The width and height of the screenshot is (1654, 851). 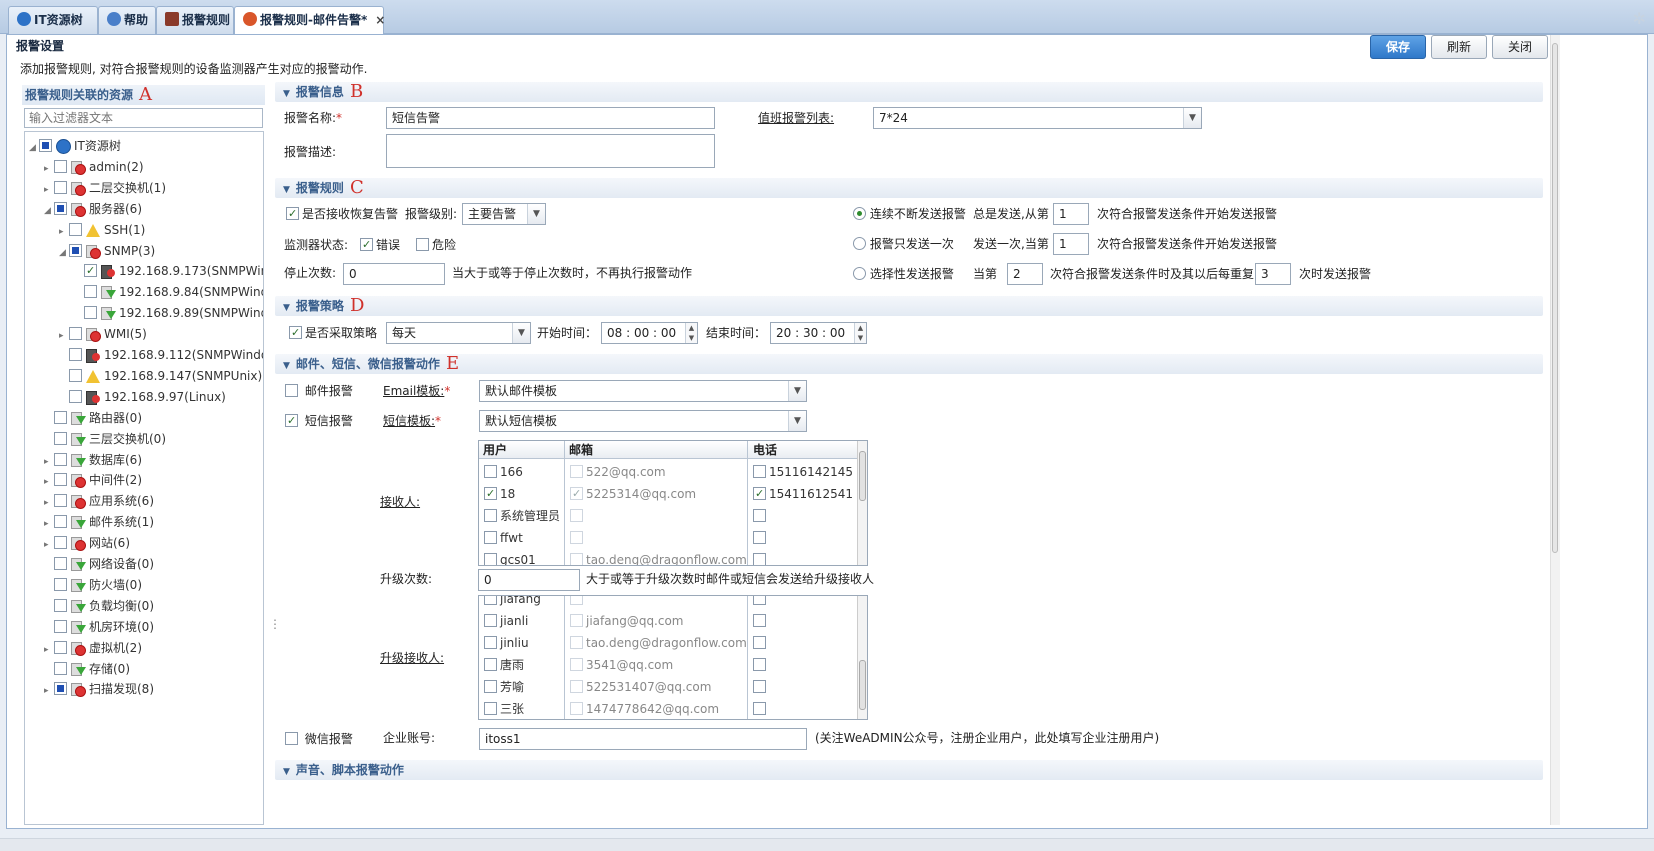 What do you see at coordinates (1025, 274) in the screenshot?
I see `opt3-count-input: 2` at bounding box center [1025, 274].